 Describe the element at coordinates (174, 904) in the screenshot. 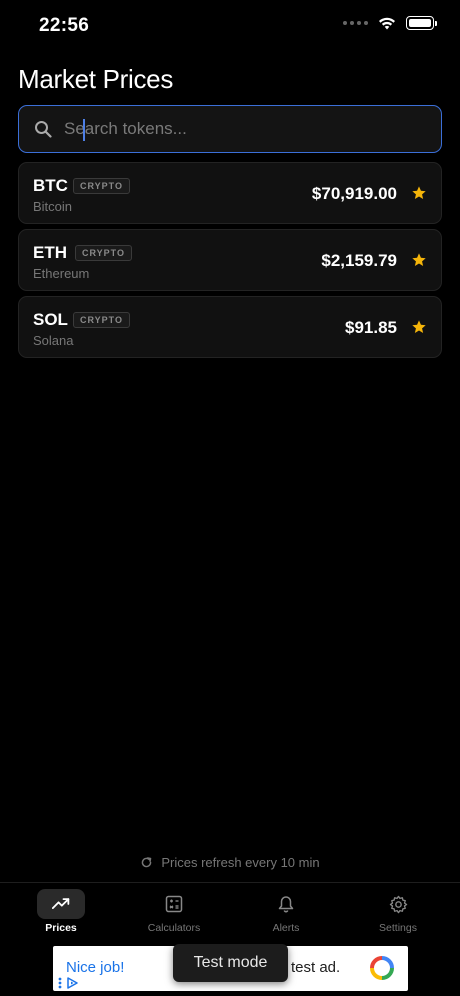

I see `calculator-icon` at that location.